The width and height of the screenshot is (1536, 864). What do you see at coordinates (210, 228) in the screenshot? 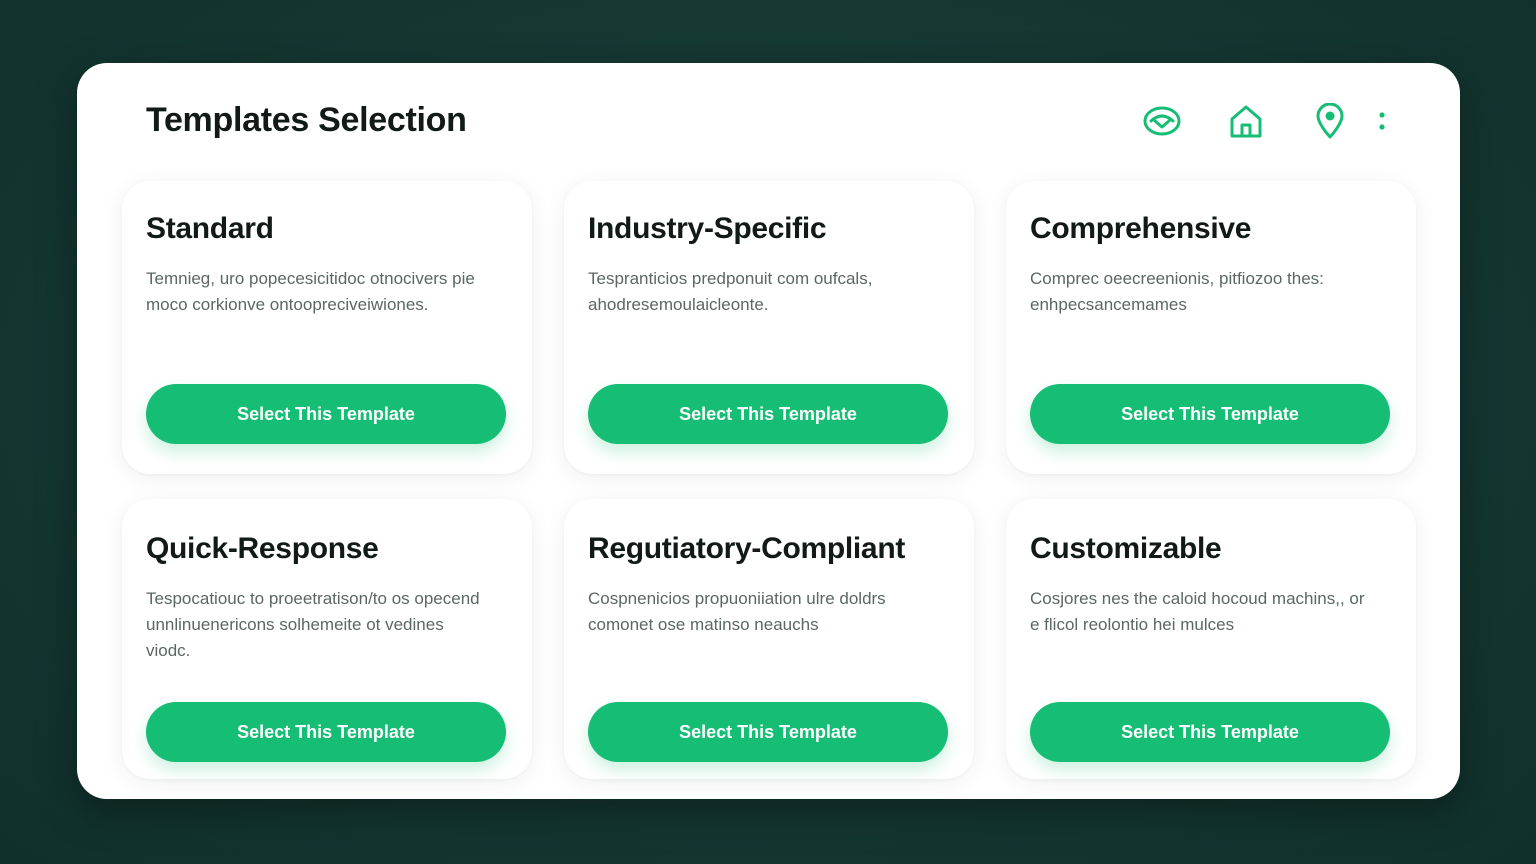
I see `card-title: Standard` at bounding box center [210, 228].